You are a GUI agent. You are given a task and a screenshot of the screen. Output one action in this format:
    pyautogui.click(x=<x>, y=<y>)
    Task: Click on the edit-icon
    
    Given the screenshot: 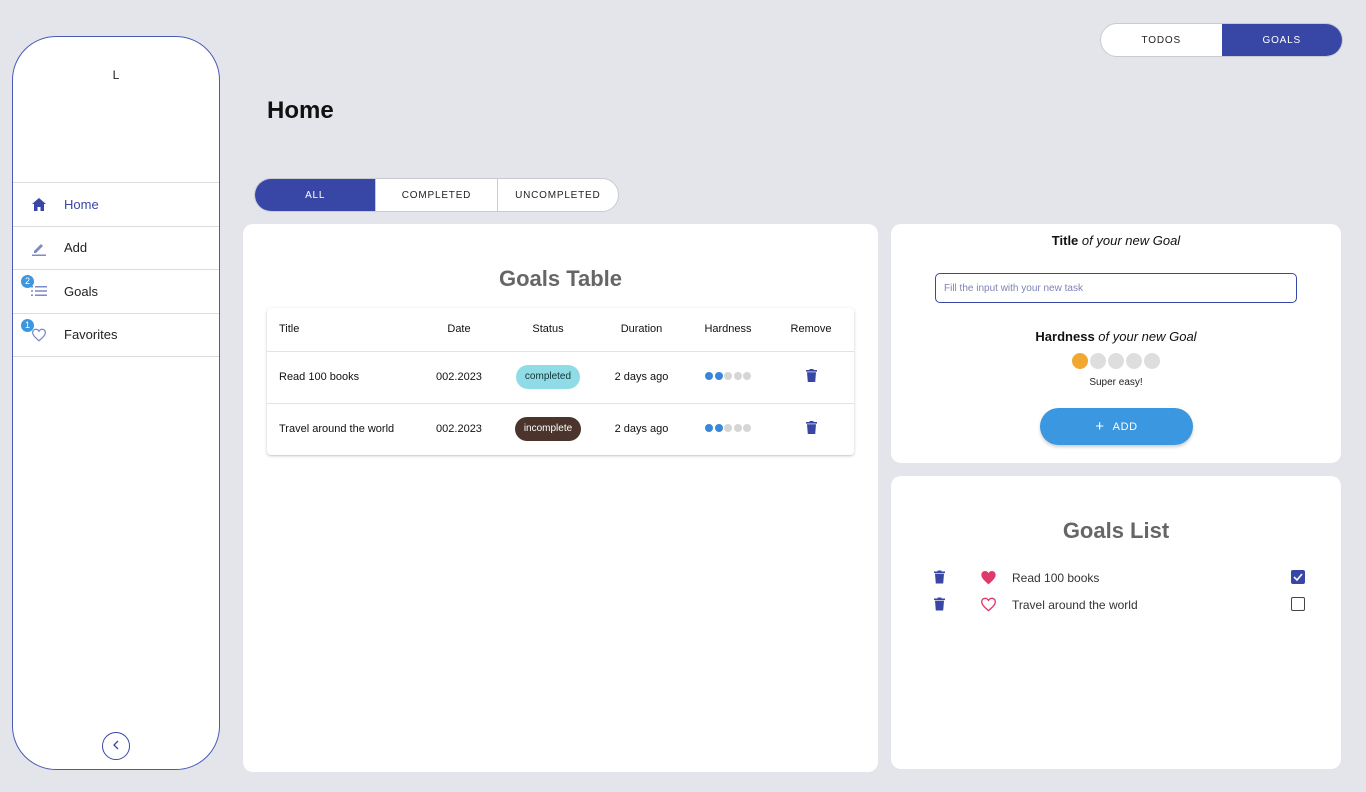 What is the action you would take?
    pyautogui.click(x=38, y=248)
    